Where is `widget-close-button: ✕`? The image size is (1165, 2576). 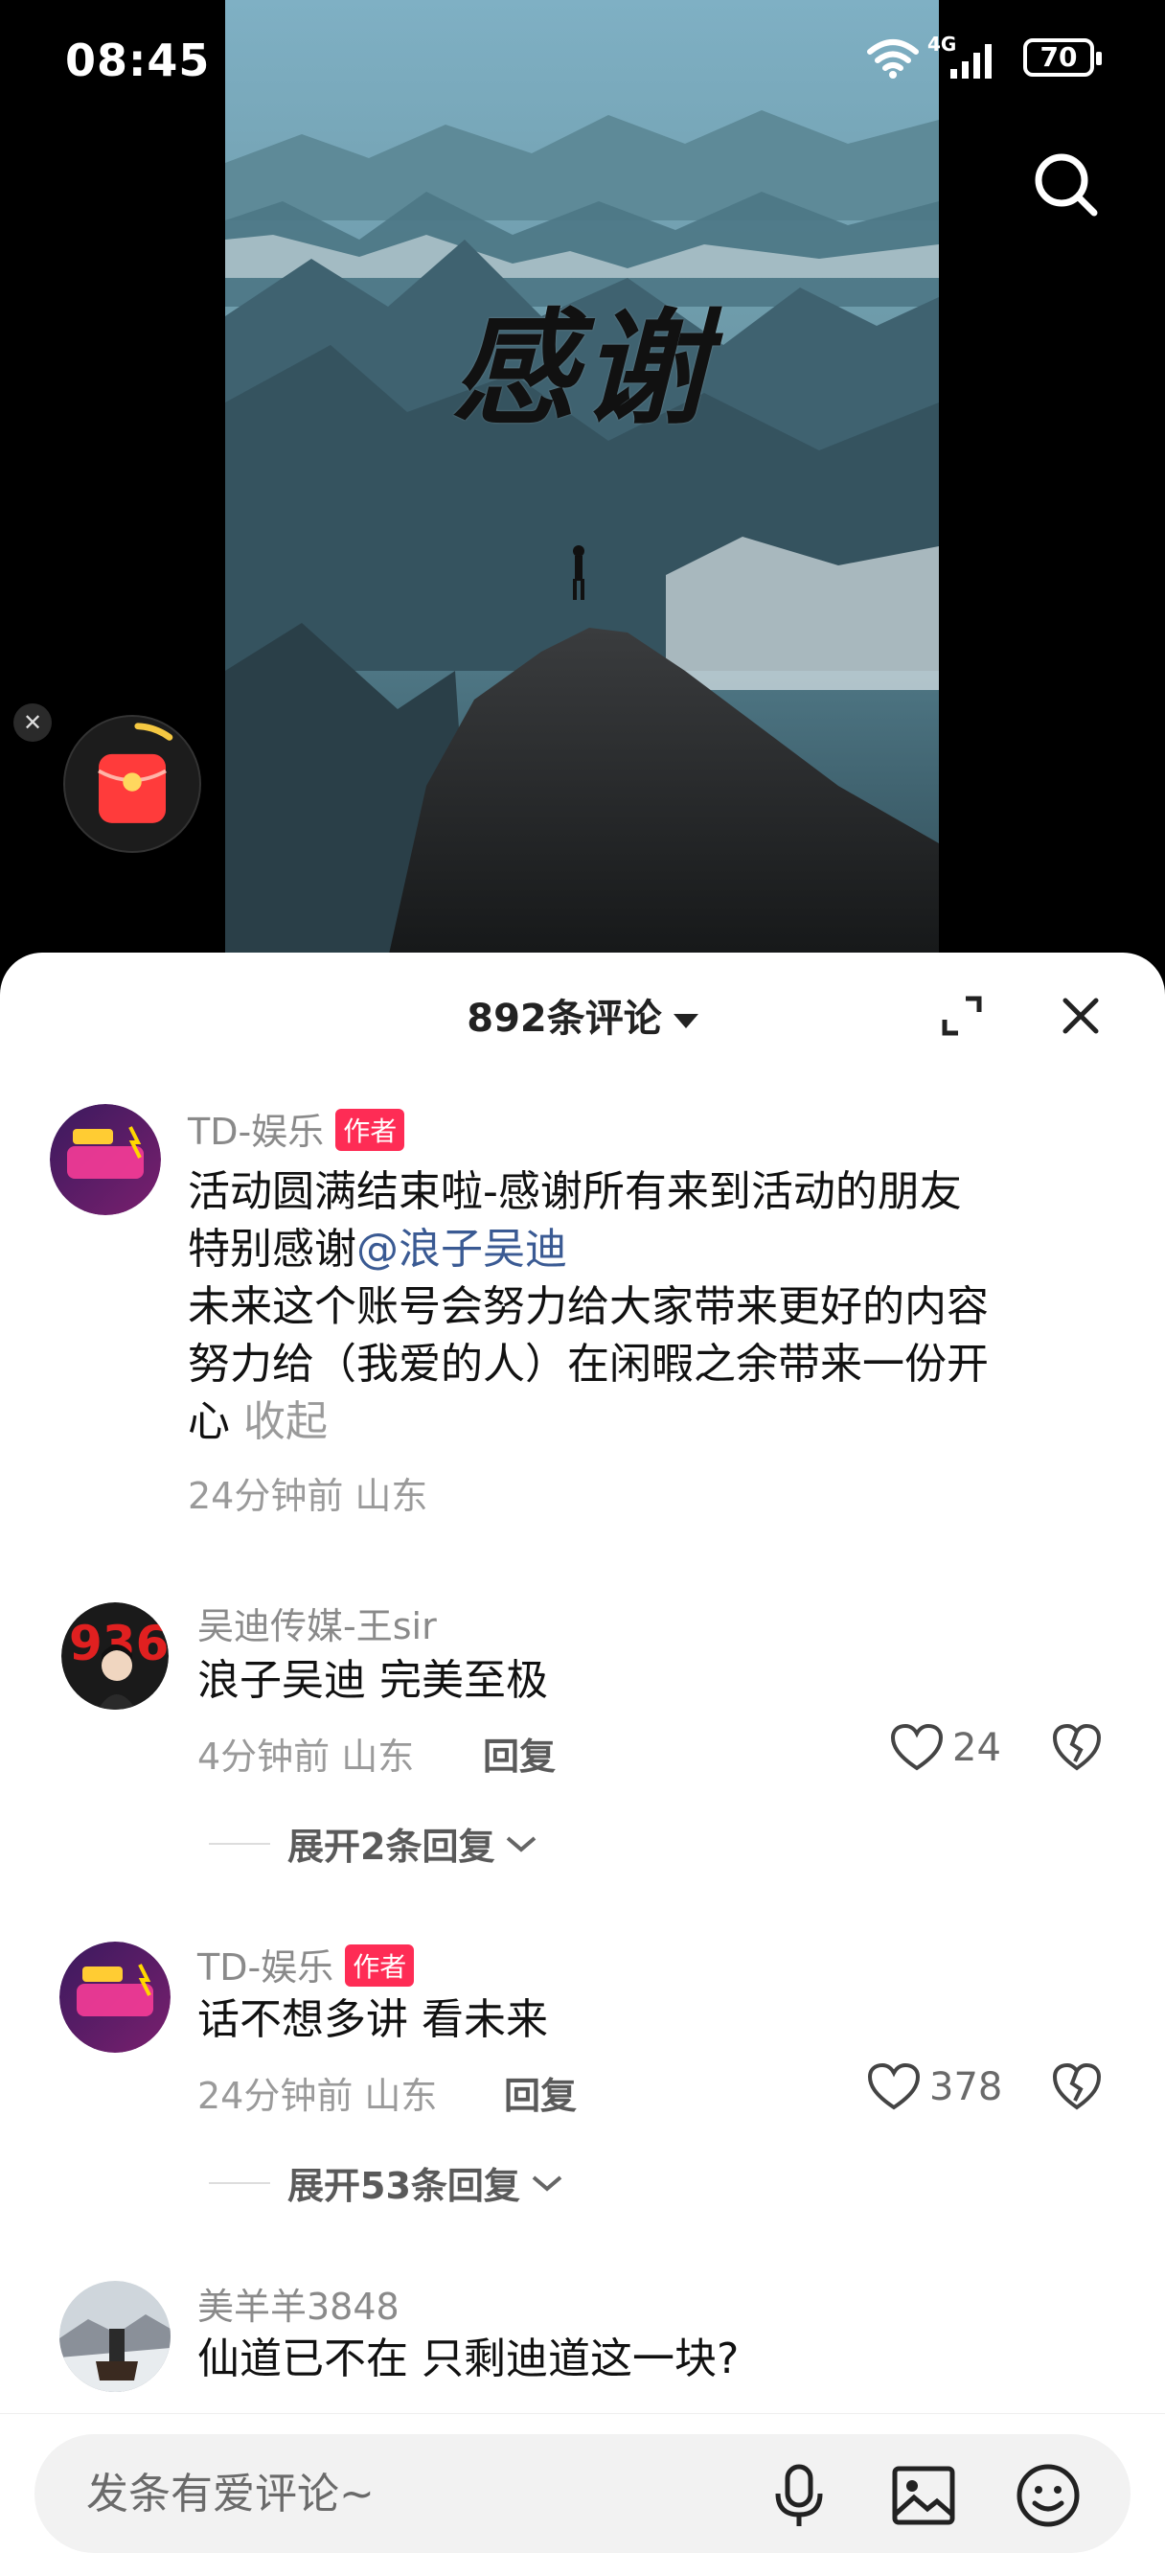 widget-close-button: ✕ is located at coordinates (33, 722).